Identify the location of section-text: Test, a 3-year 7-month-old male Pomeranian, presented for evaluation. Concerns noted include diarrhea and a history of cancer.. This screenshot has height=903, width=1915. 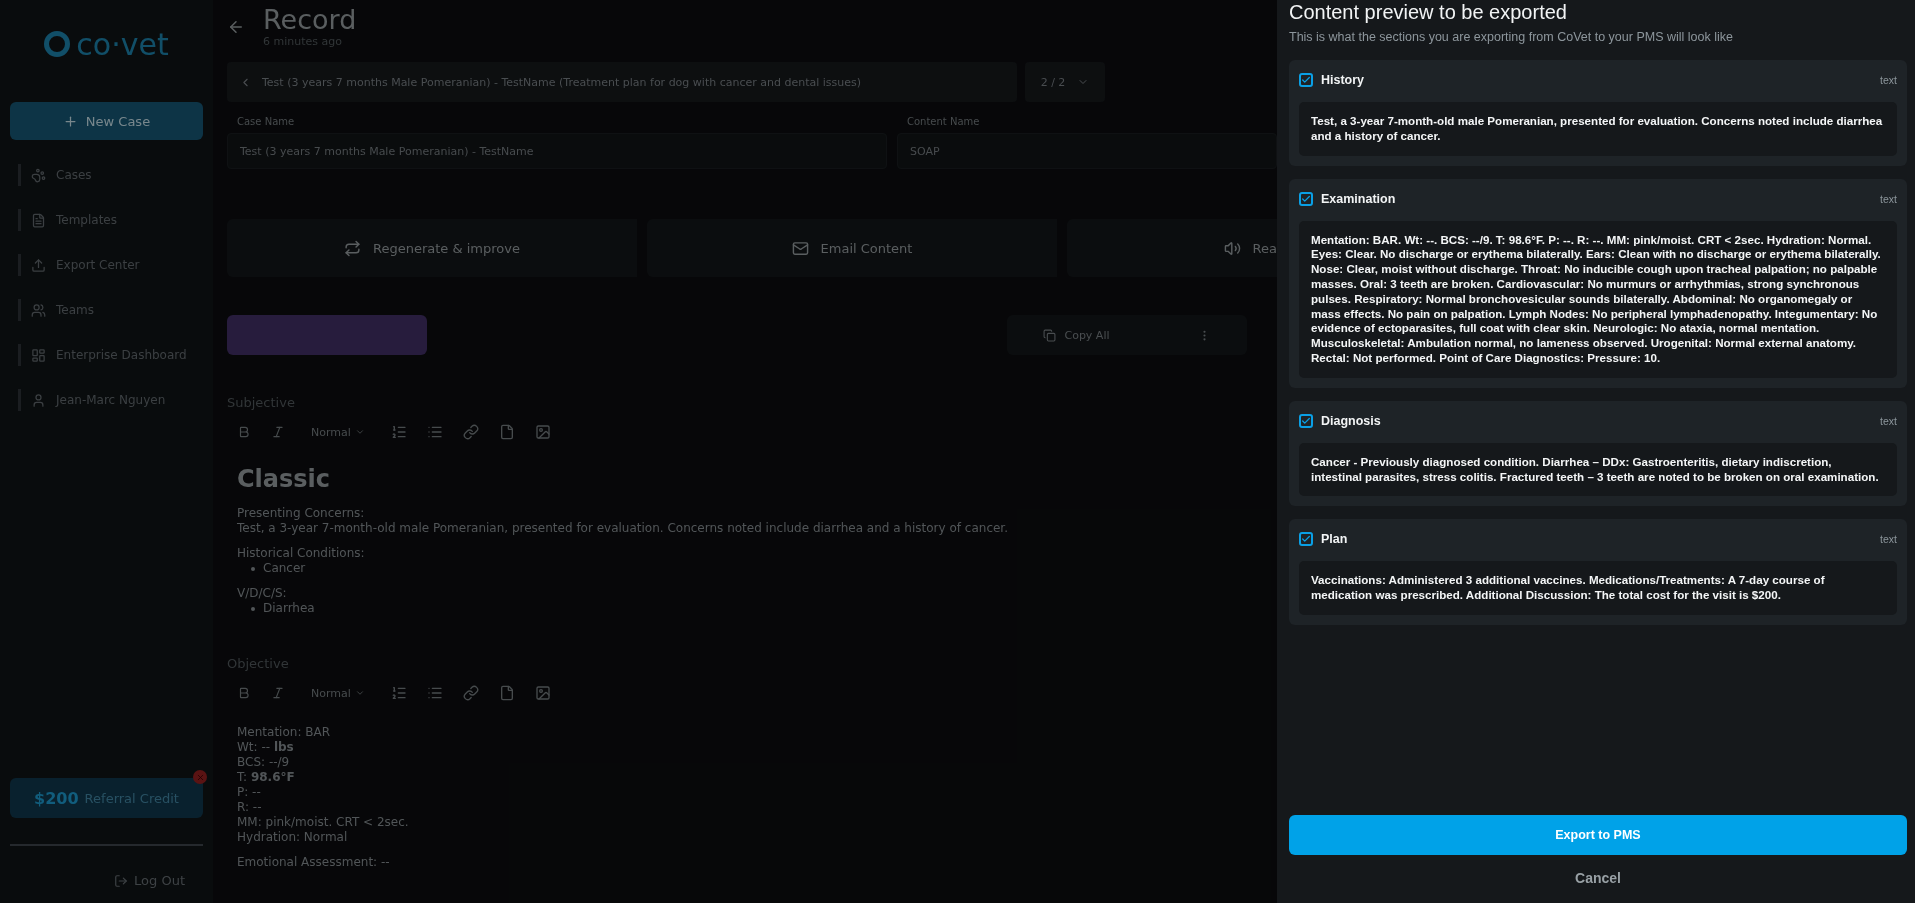
(1598, 129).